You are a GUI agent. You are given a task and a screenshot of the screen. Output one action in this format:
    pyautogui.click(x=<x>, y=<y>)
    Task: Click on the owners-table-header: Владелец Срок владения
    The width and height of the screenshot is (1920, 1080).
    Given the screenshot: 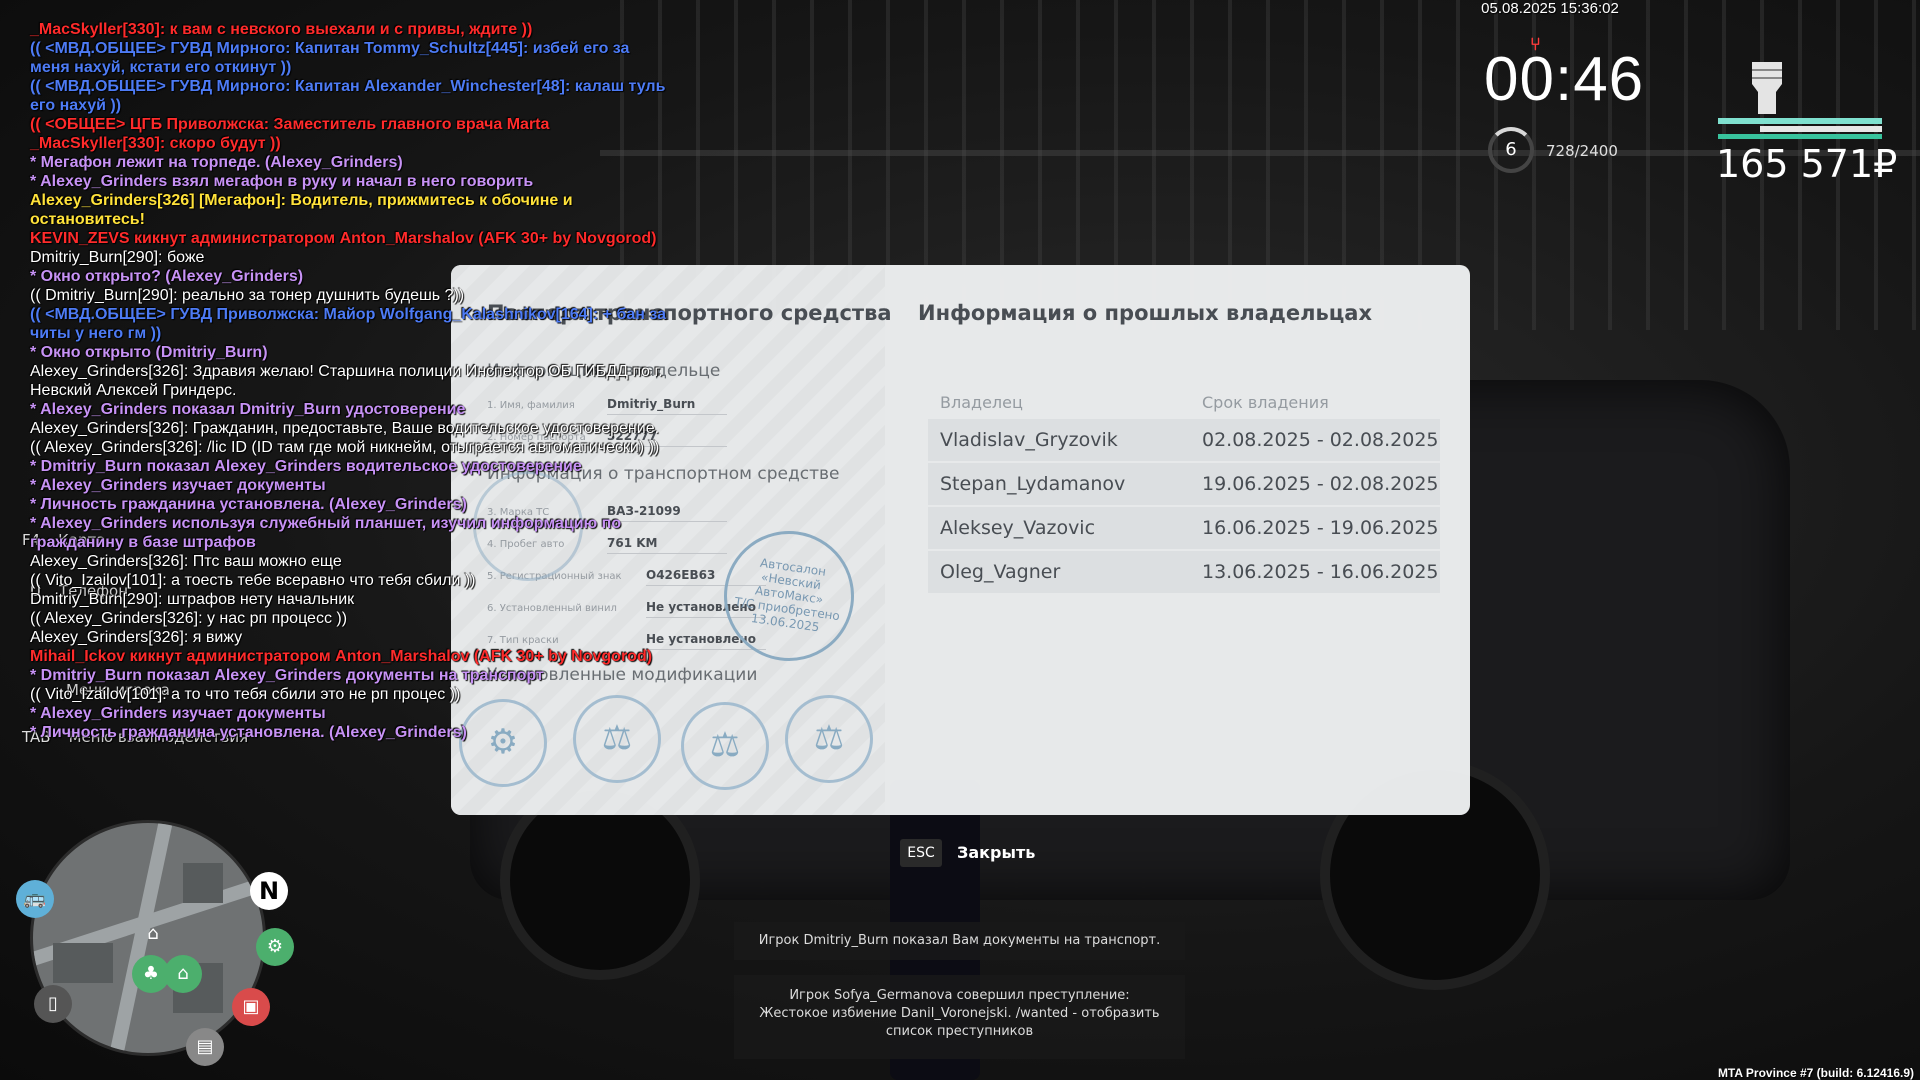 What is the action you would take?
    pyautogui.click(x=1184, y=402)
    